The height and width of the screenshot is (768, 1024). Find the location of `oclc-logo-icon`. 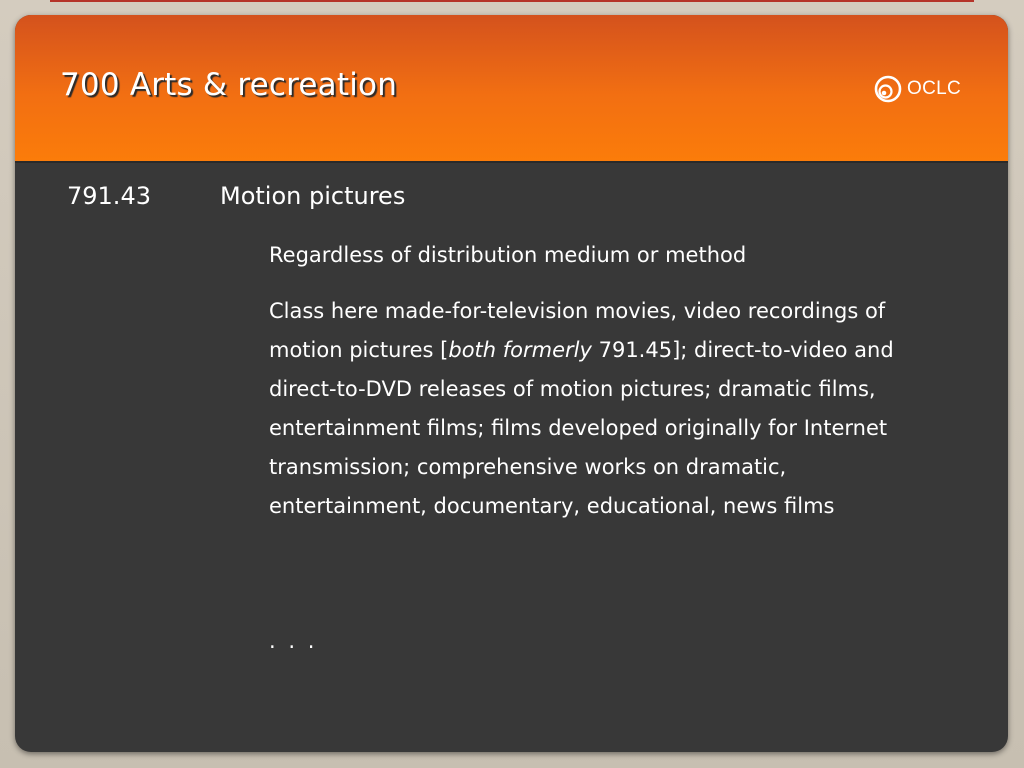

oclc-logo-icon is located at coordinates (888, 89).